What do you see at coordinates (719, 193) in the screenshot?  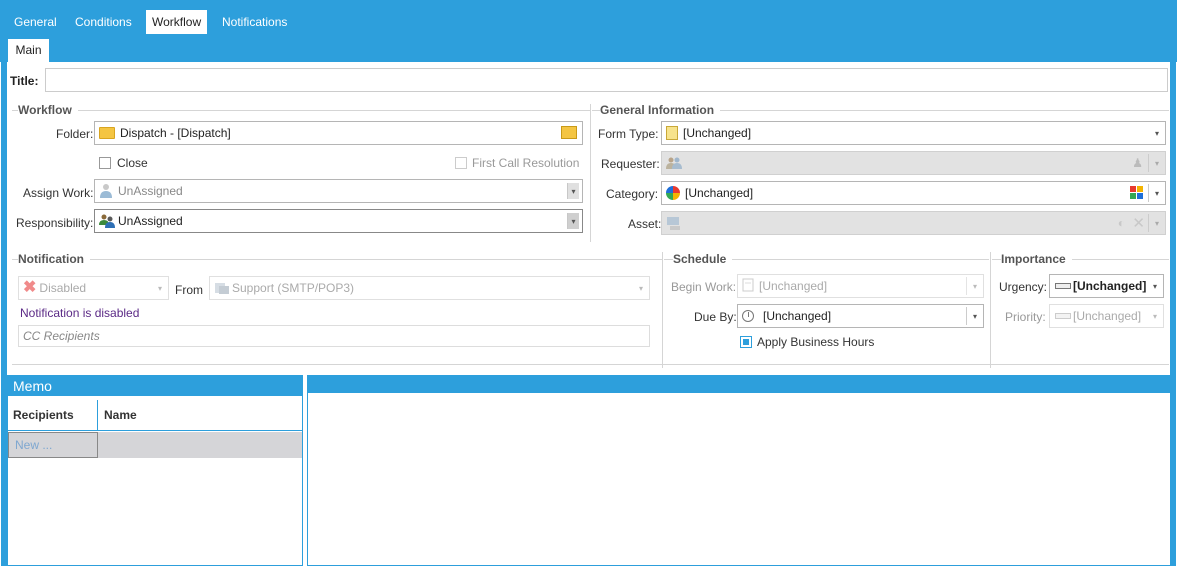 I see `category-value: [Unchanged]` at bounding box center [719, 193].